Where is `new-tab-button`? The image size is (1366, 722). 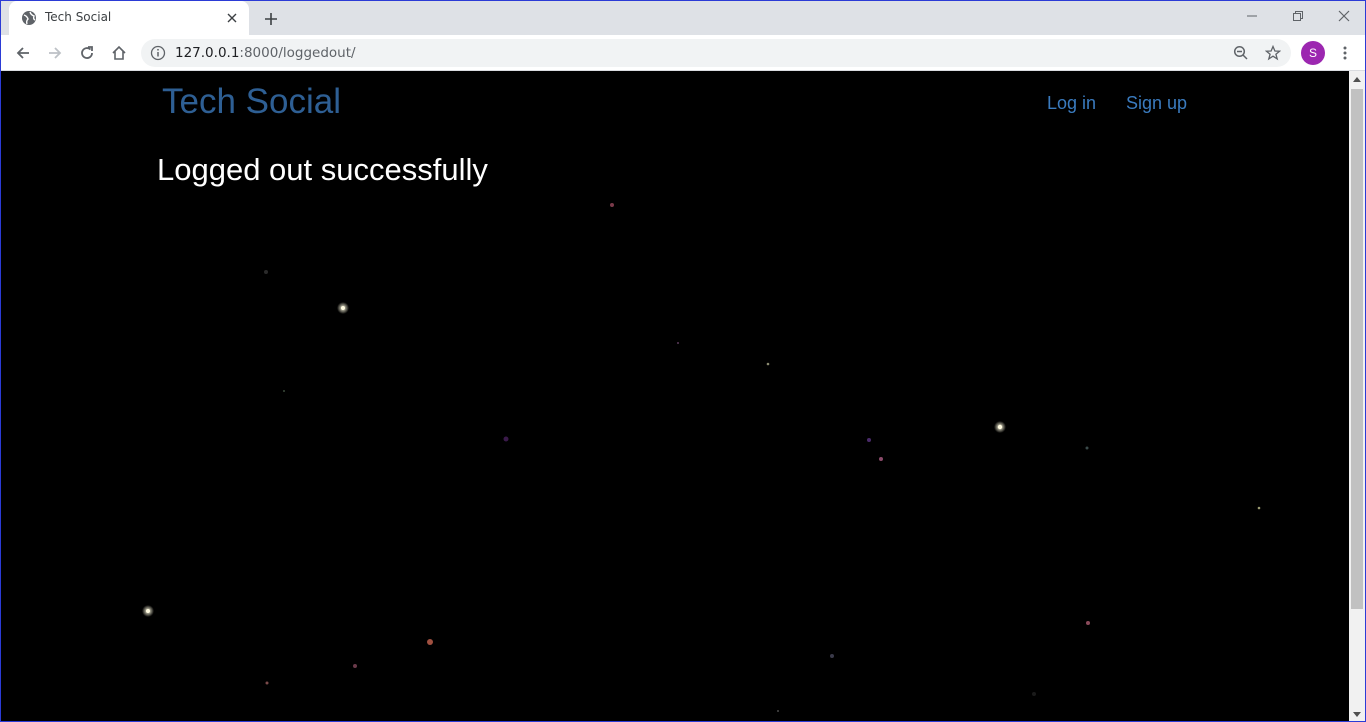 new-tab-button is located at coordinates (271, 19).